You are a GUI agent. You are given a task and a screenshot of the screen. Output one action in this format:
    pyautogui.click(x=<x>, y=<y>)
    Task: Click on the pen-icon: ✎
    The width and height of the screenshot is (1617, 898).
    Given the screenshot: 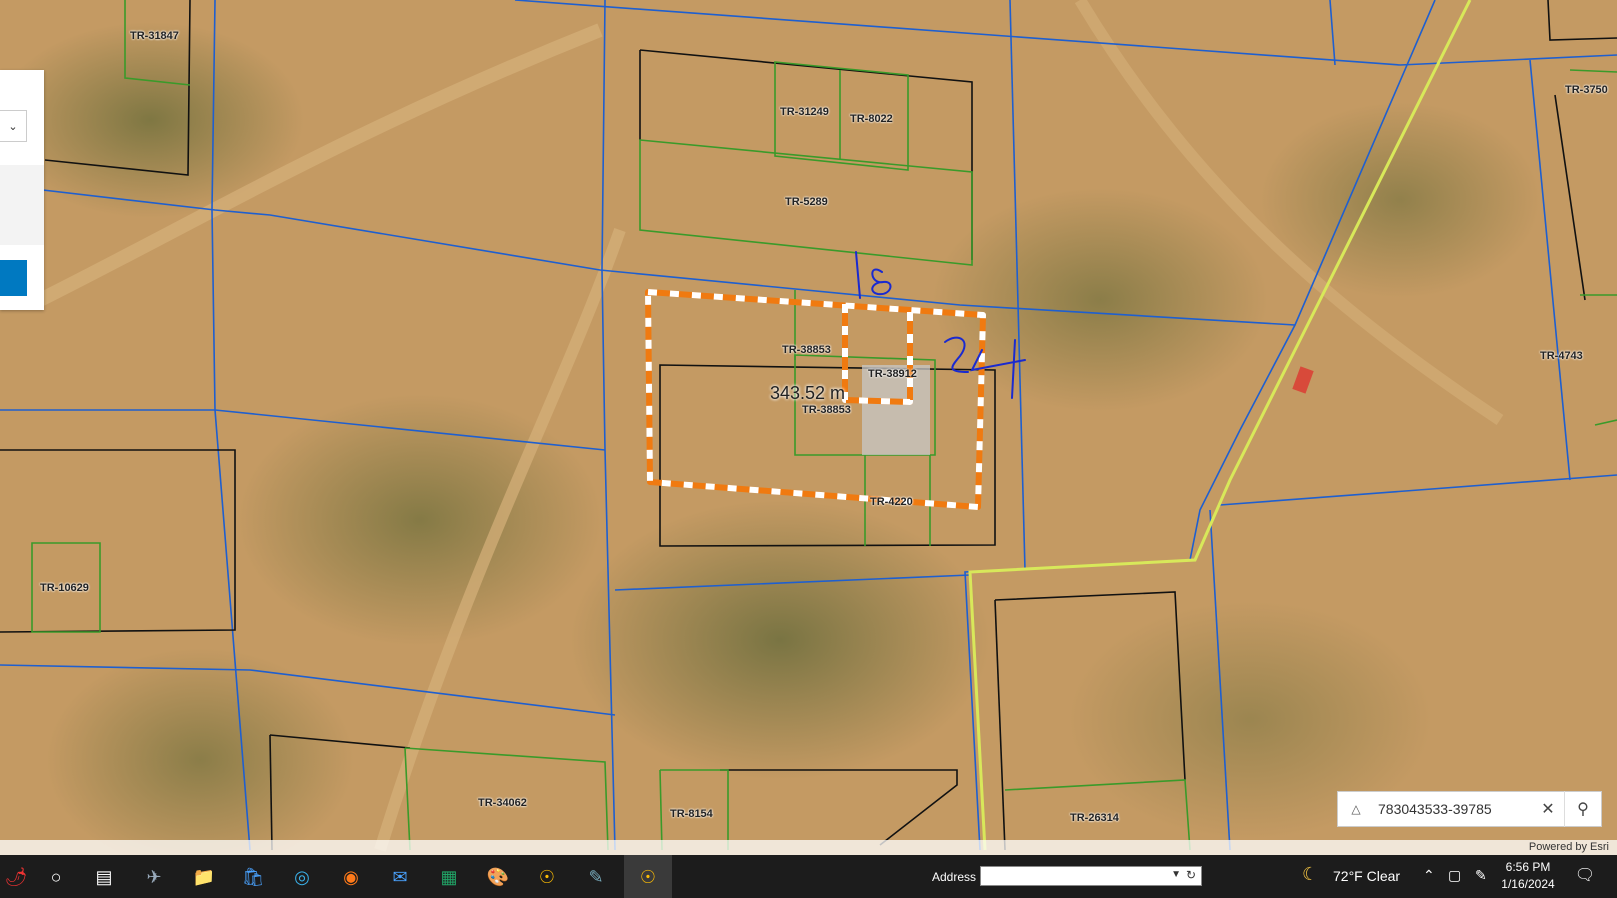 What is the action you would take?
    pyautogui.click(x=1481, y=875)
    